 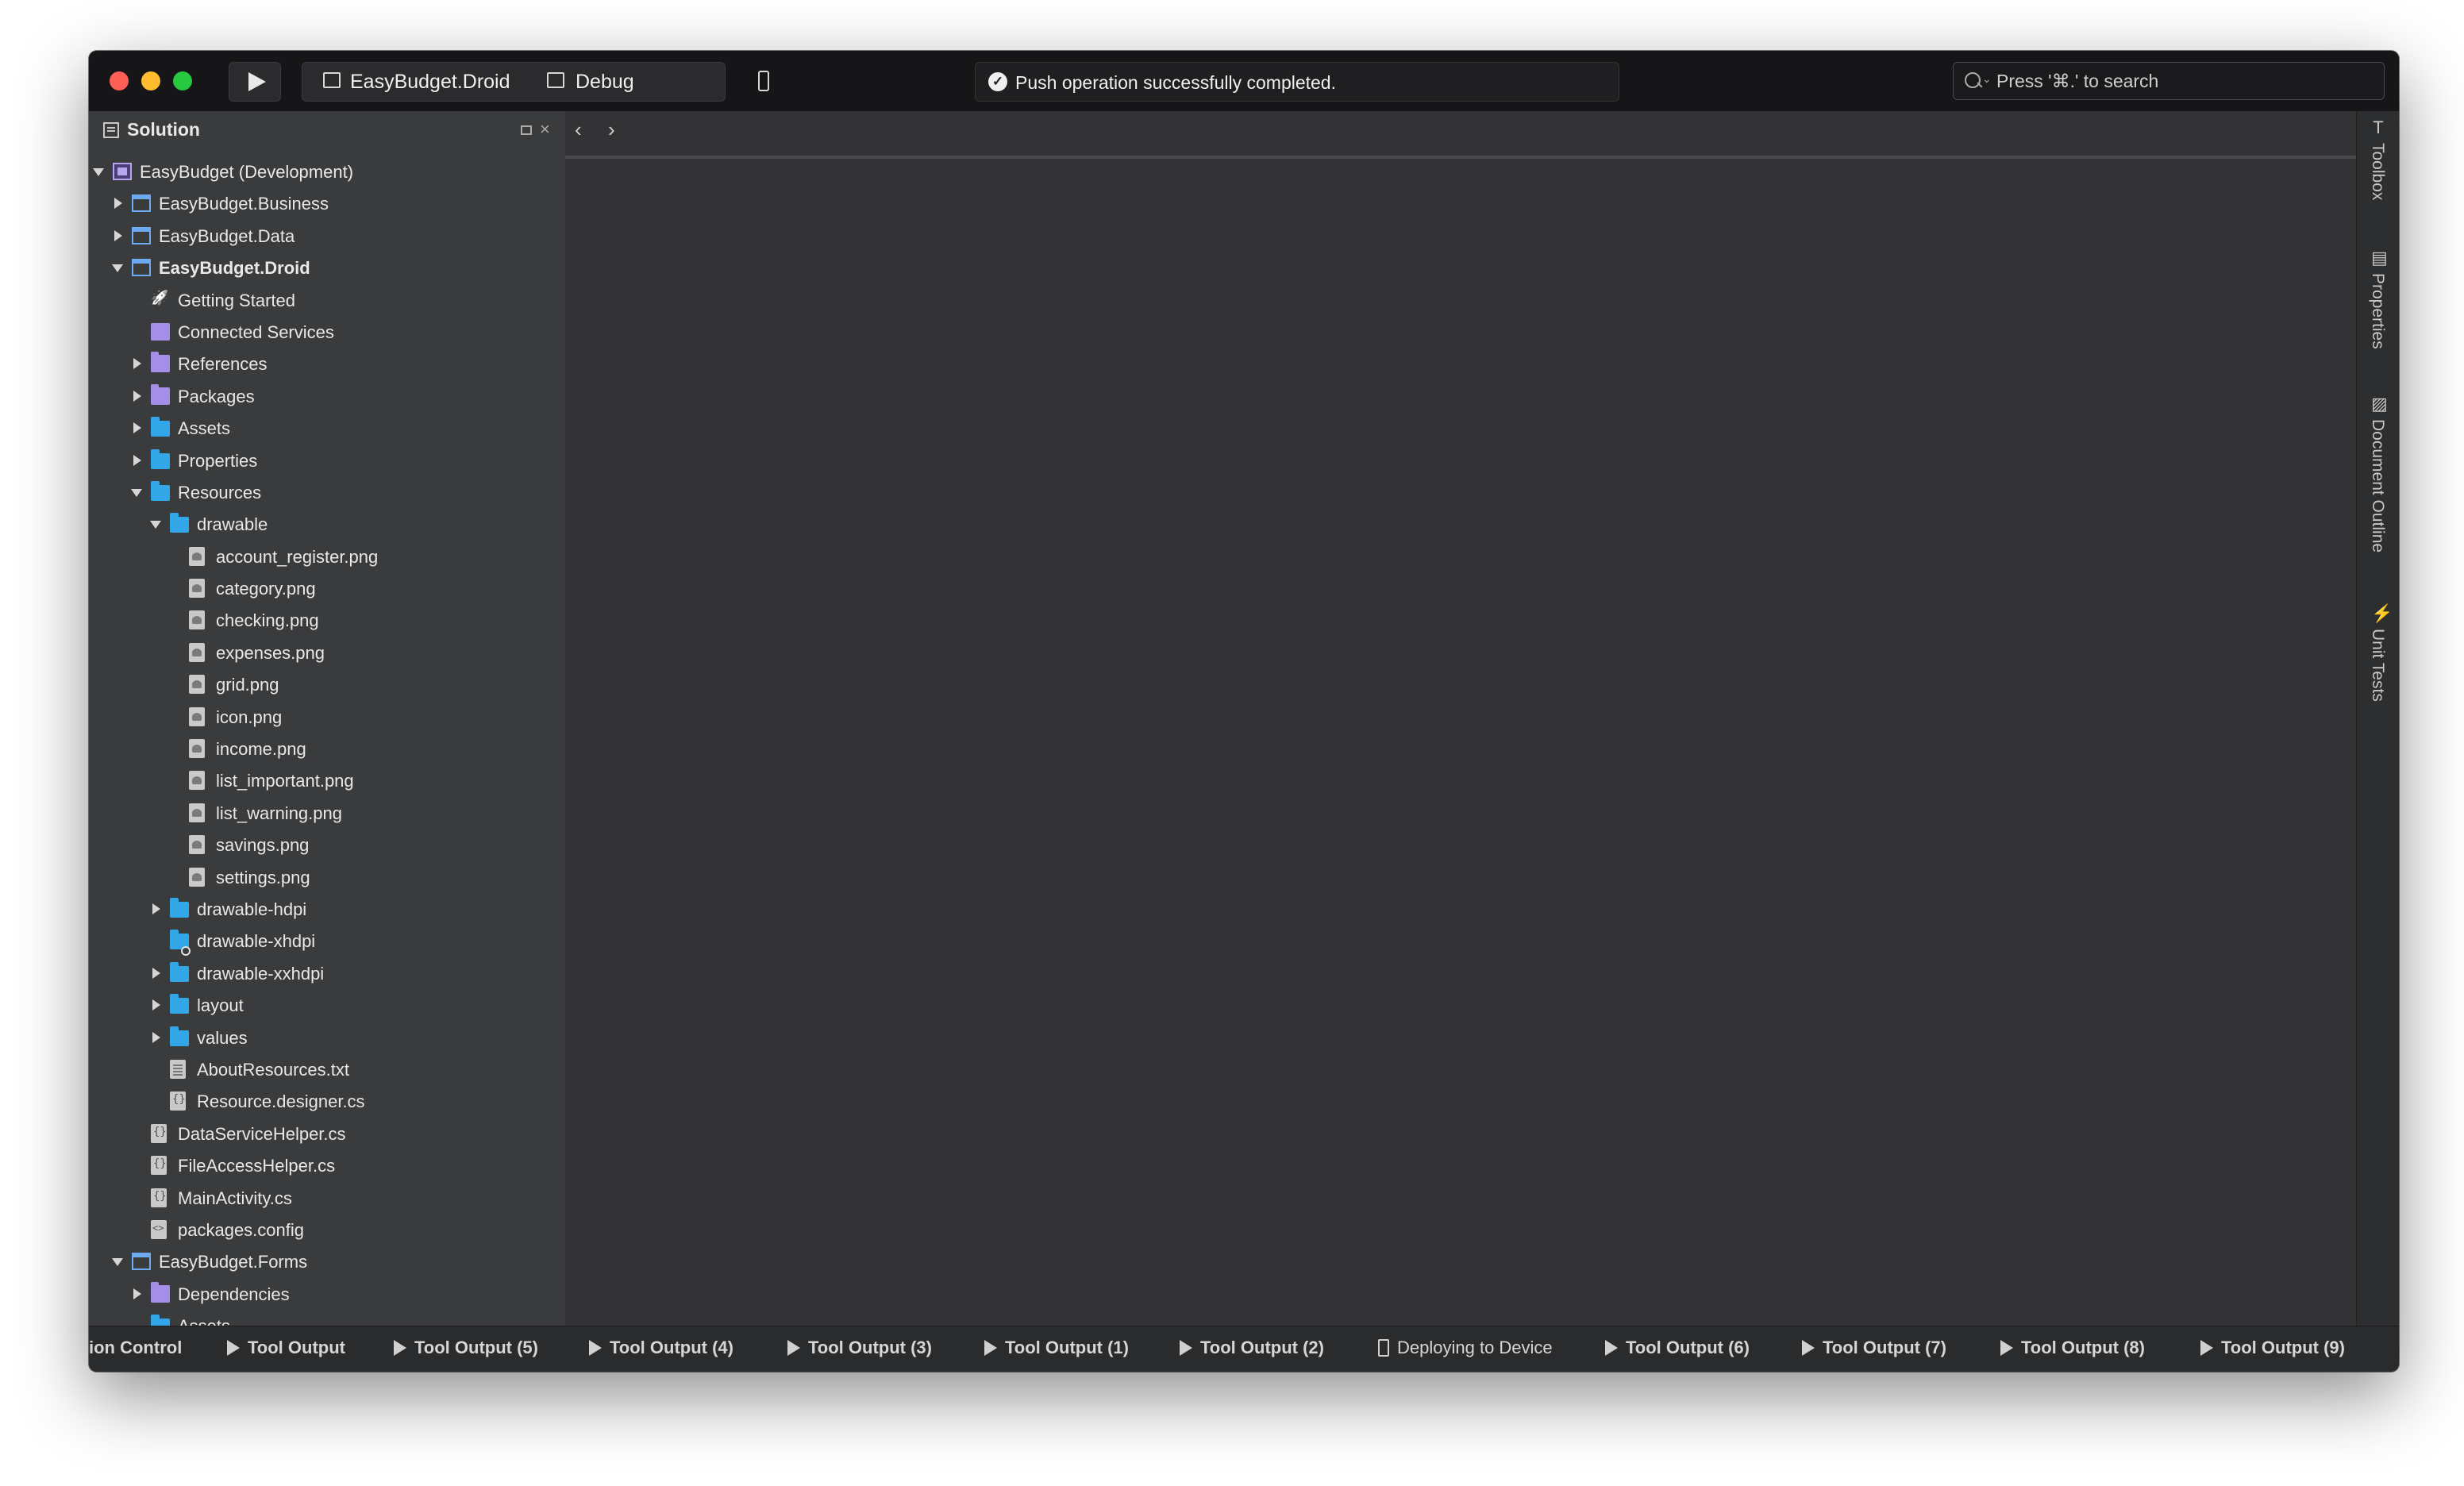 I want to click on close-icon: ×, so click(x=545, y=129).